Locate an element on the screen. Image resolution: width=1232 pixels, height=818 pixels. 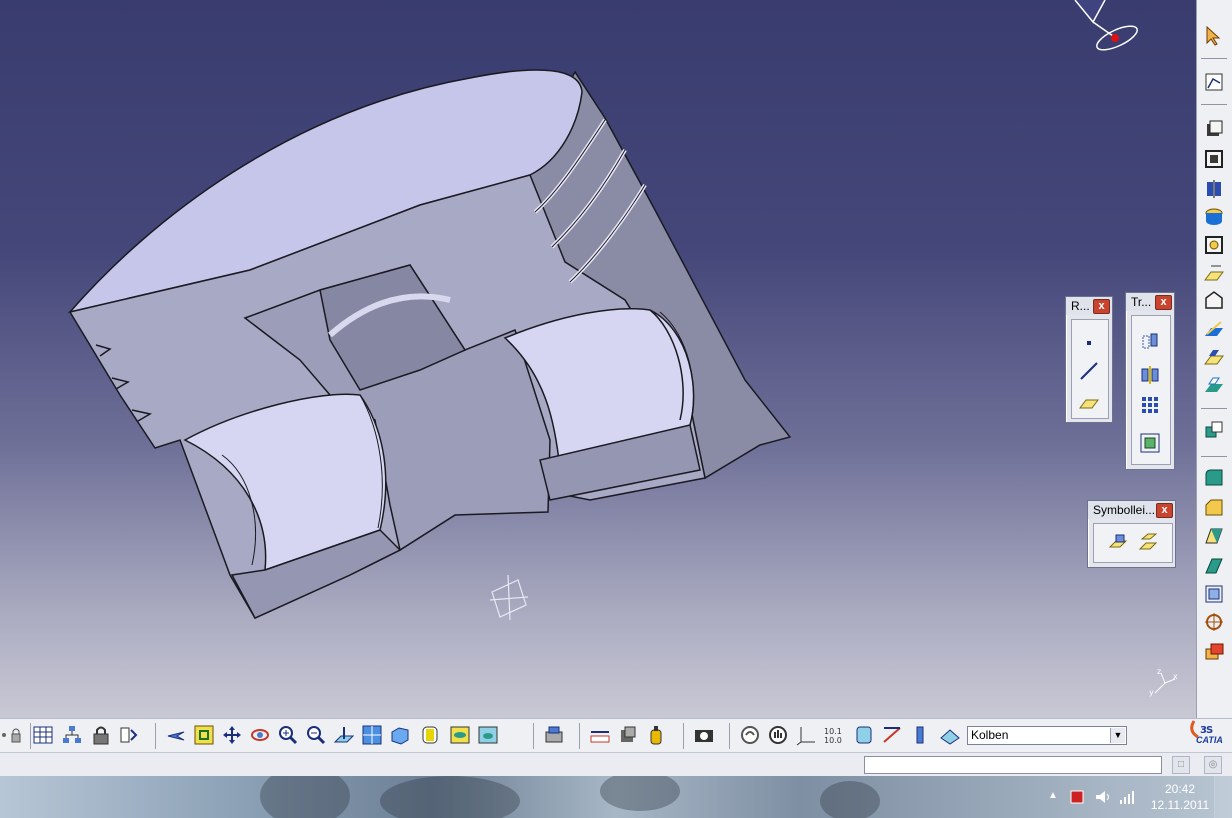
formula-icon is located at coordinates (779, 736).